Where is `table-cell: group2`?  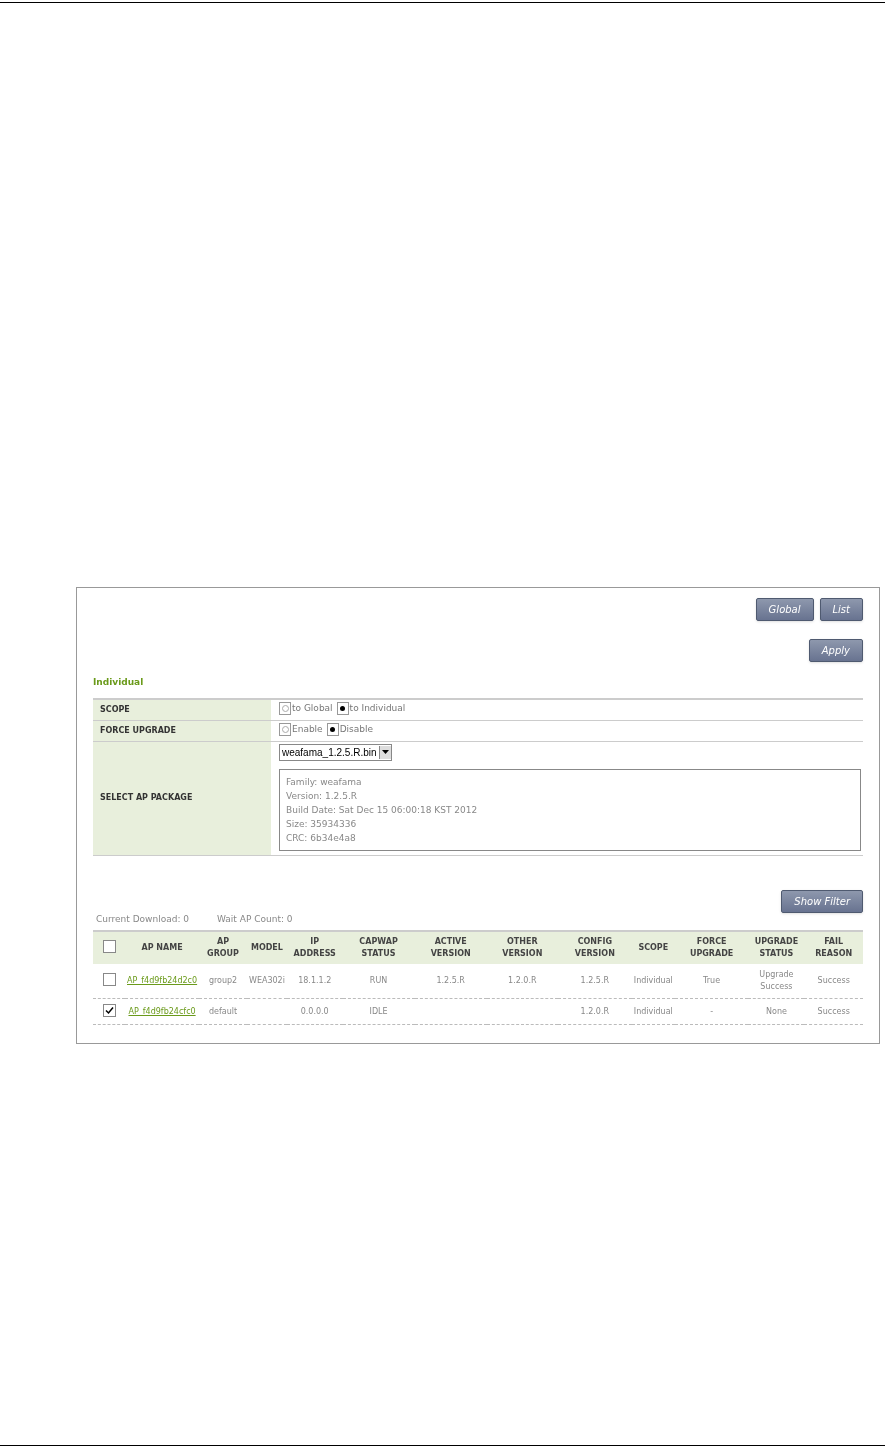
table-cell: group2 is located at coordinates (223, 980).